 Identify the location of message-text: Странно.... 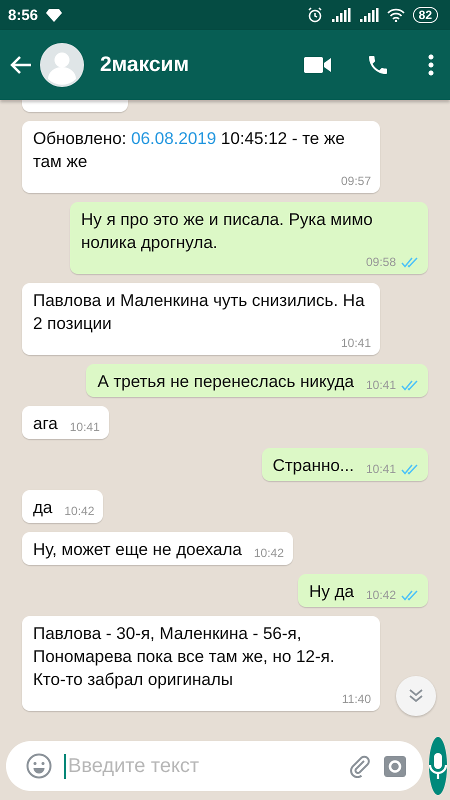
(313, 466).